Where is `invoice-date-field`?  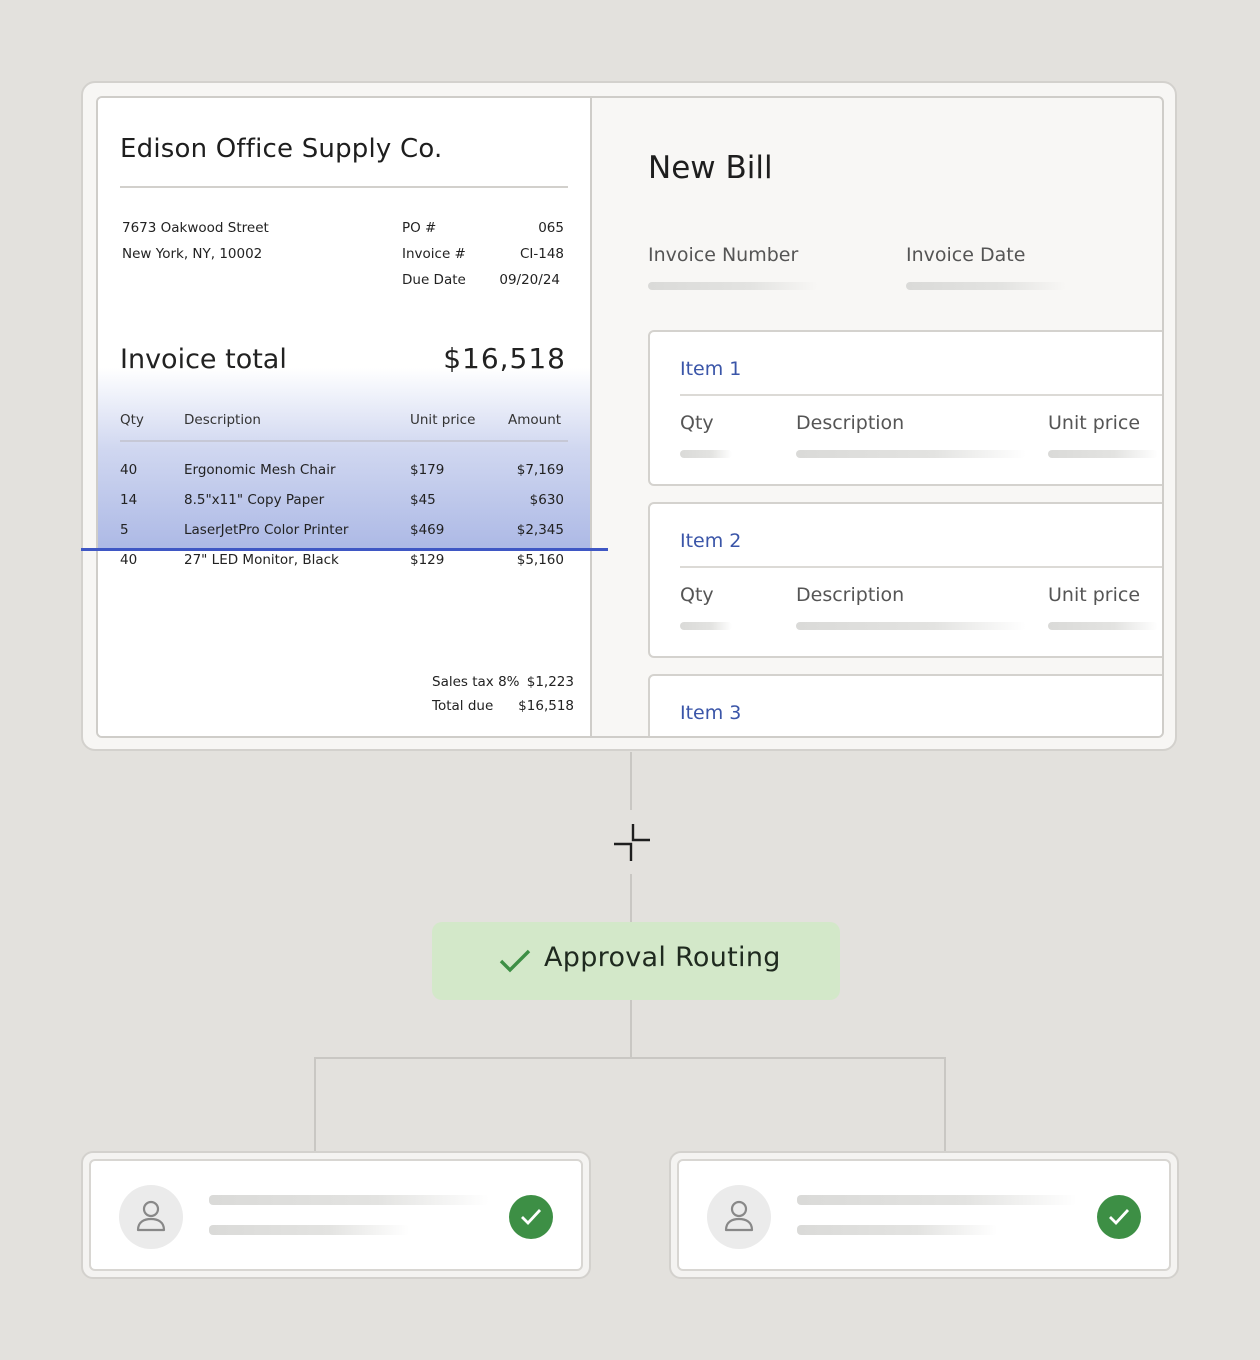 invoice-date-field is located at coordinates (986, 286).